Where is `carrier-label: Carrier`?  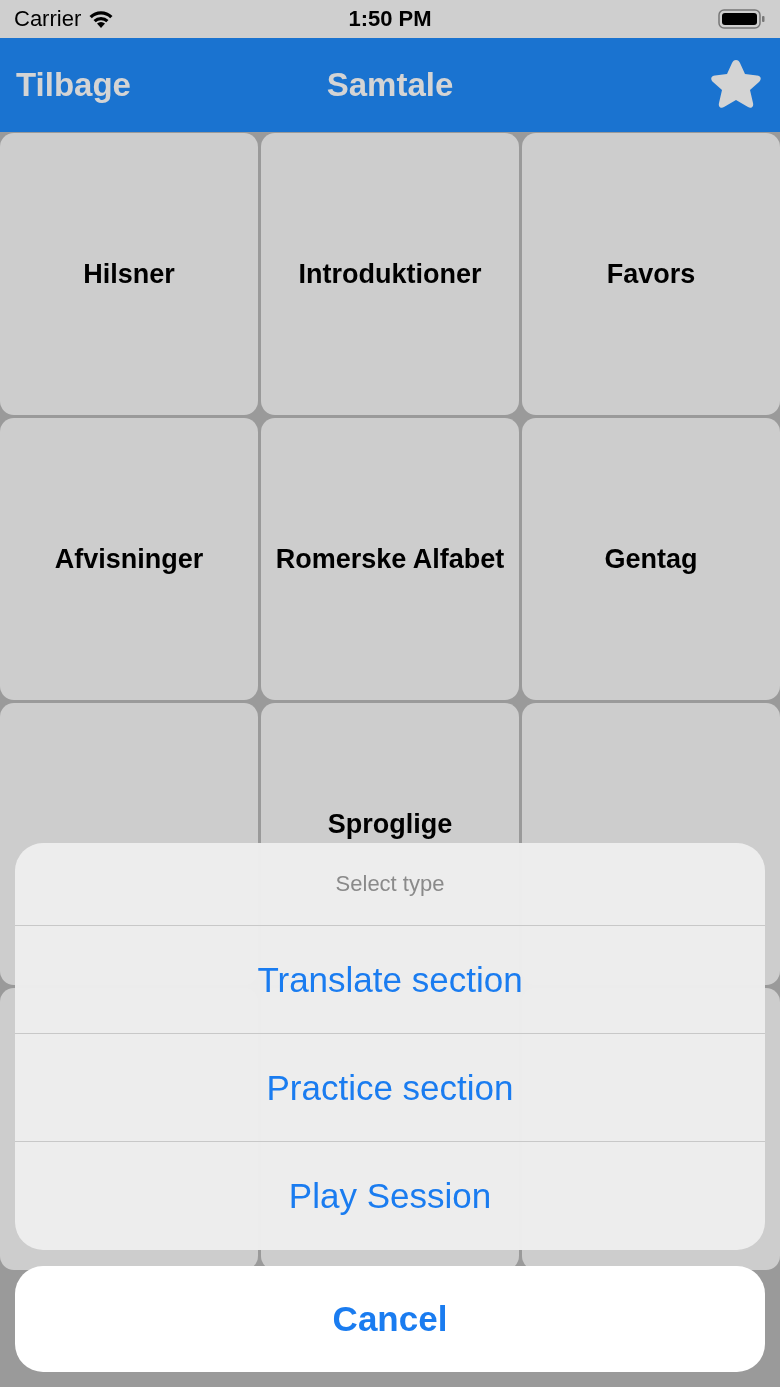
carrier-label: Carrier is located at coordinates (48, 19).